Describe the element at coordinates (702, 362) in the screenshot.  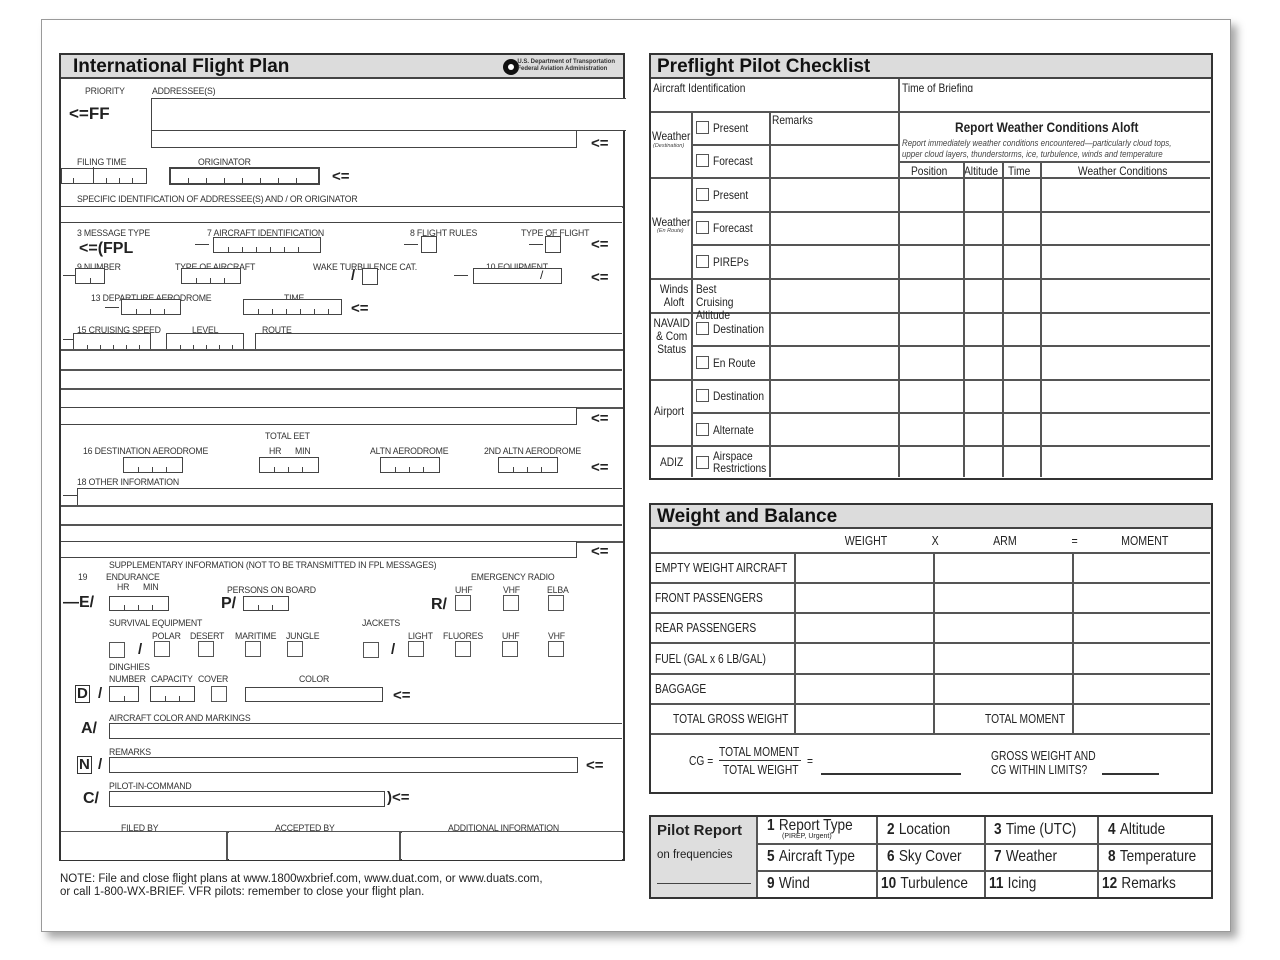
I see `navaid-enroute-checkbox` at that location.